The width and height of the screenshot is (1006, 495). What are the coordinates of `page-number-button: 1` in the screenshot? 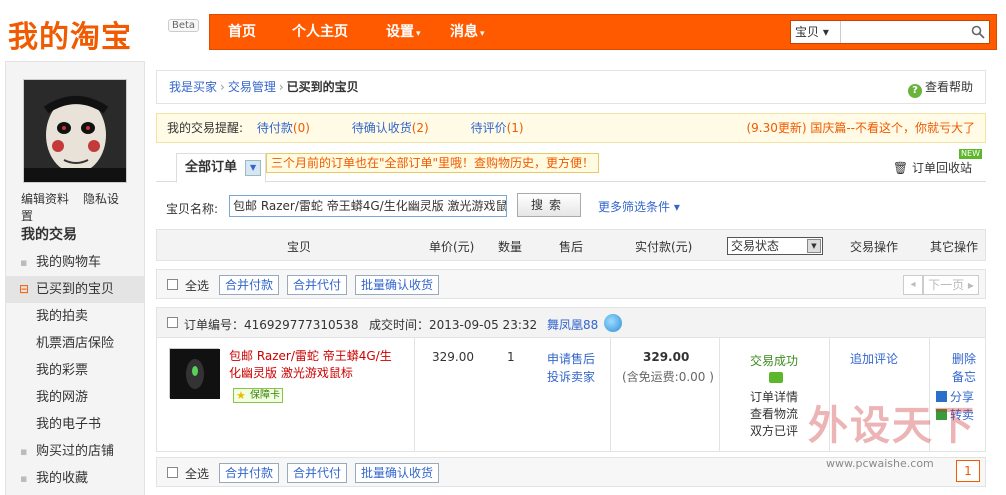 It's located at (968, 471).